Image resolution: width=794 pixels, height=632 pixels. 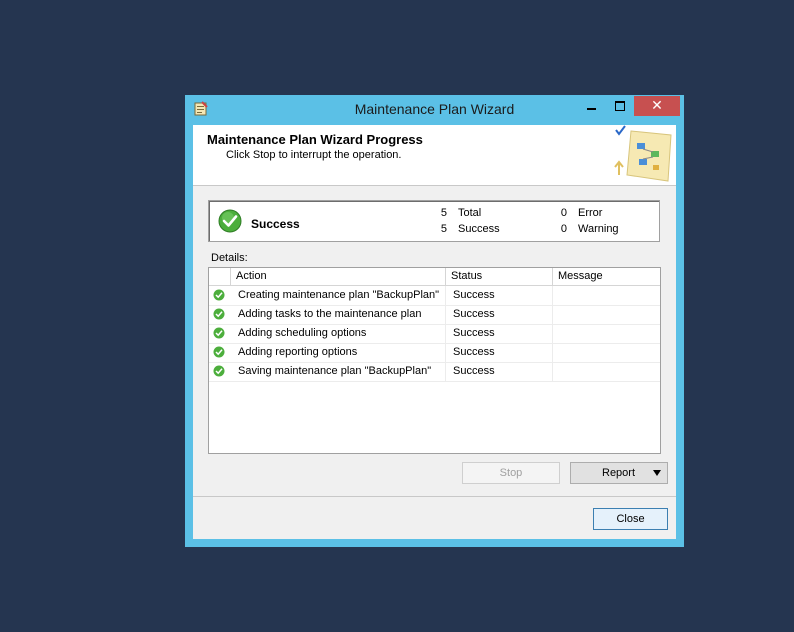 What do you see at coordinates (314, 155) in the screenshot?
I see `page-subtitle: Click Stop to interrupt the operation.` at bounding box center [314, 155].